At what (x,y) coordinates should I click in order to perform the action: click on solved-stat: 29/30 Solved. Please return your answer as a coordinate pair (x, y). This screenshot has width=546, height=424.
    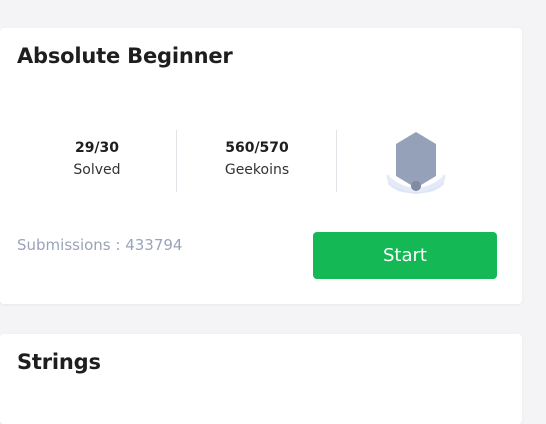
    Looking at the image, I should click on (97, 159).